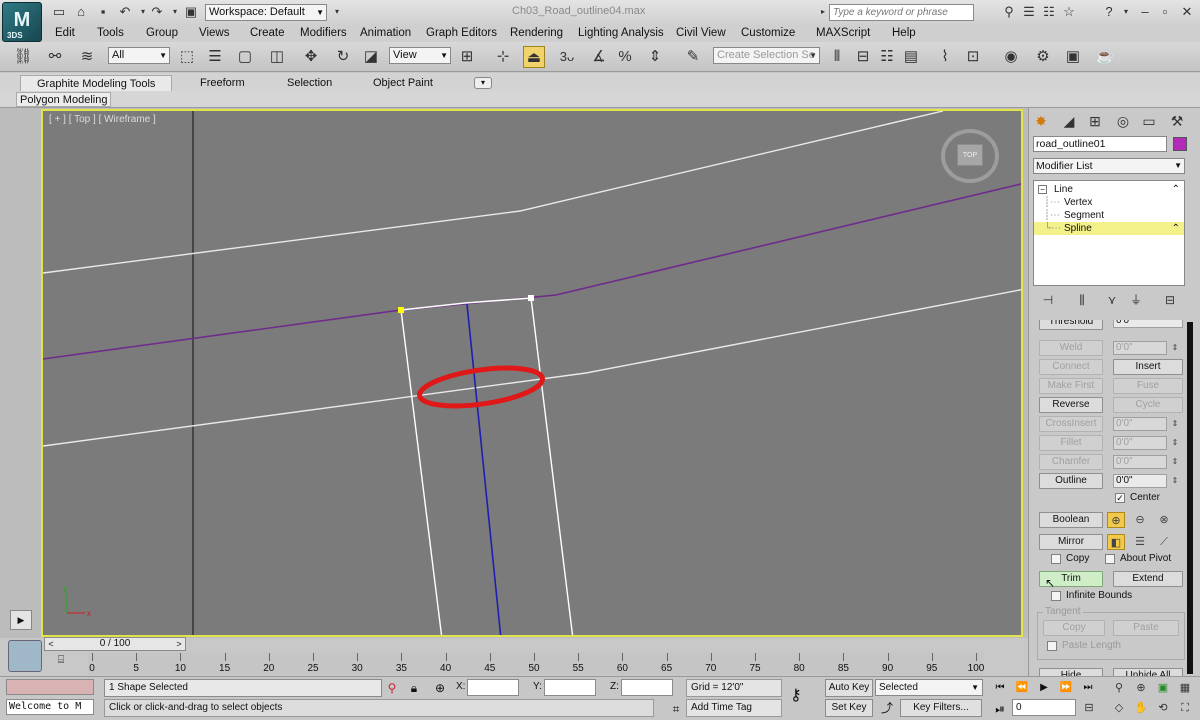 The width and height of the screenshot is (1200, 720). I want to click on ribbon-options-icon: ▾, so click(483, 83).